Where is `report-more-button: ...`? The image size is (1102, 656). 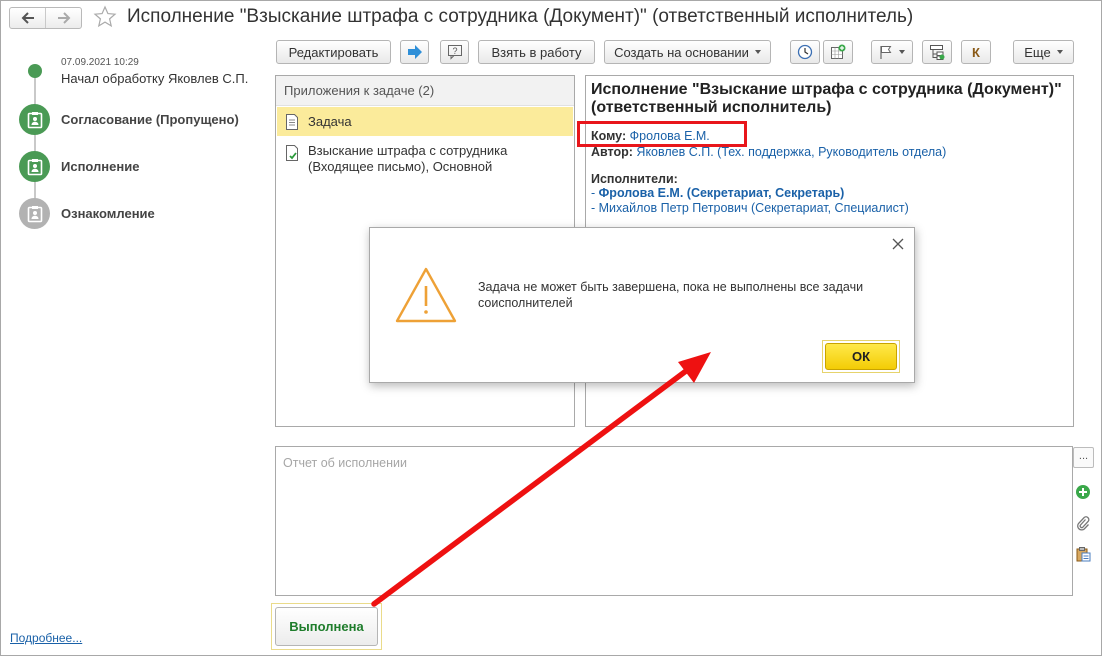
report-more-button: ... is located at coordinates (1083, 457).